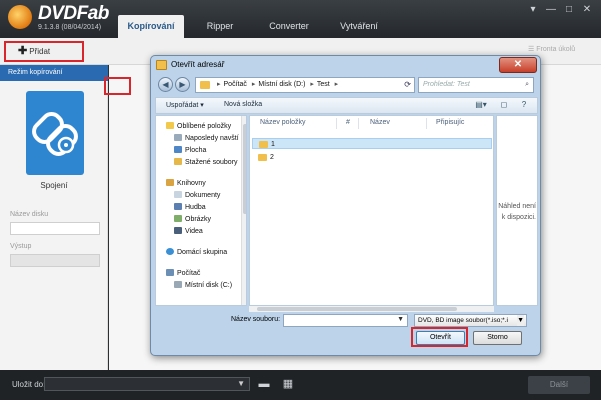 This screenshot has width=601, height=400. Describe the element at coordinates (70, 27) in the screenshot. I see `app-version: 9.1.3.8 (08/04/2014)` at that location.